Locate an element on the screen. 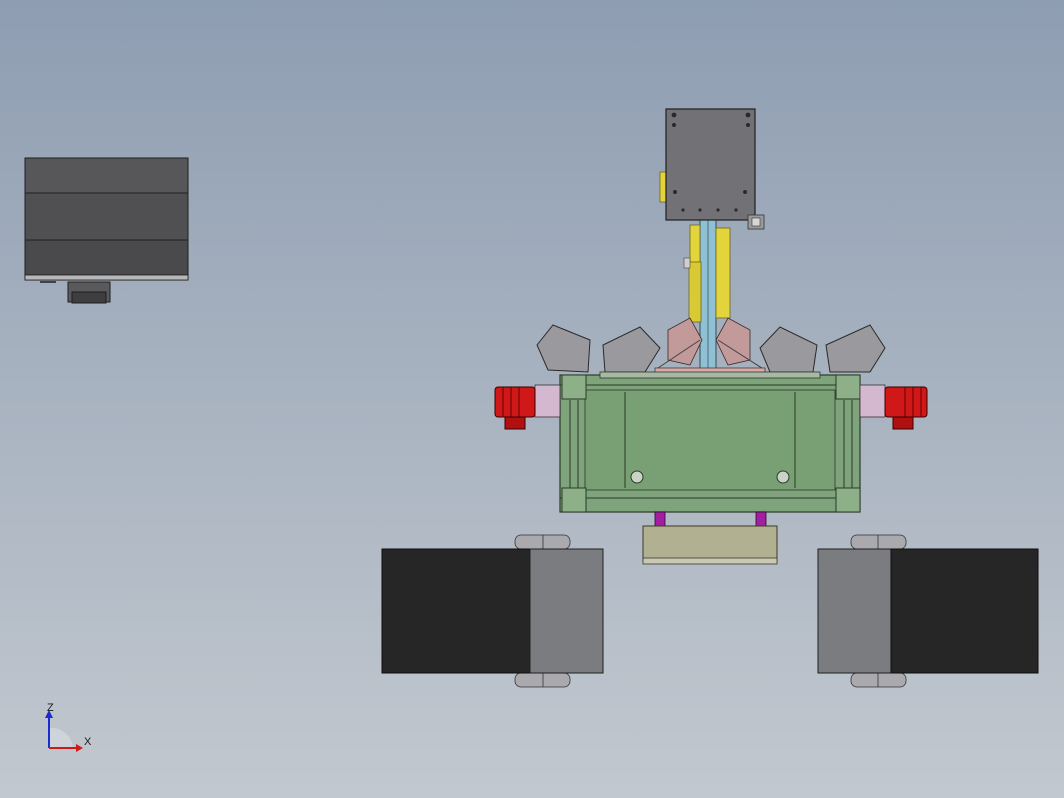  left-track-unit is located at coordinates (492, 611).